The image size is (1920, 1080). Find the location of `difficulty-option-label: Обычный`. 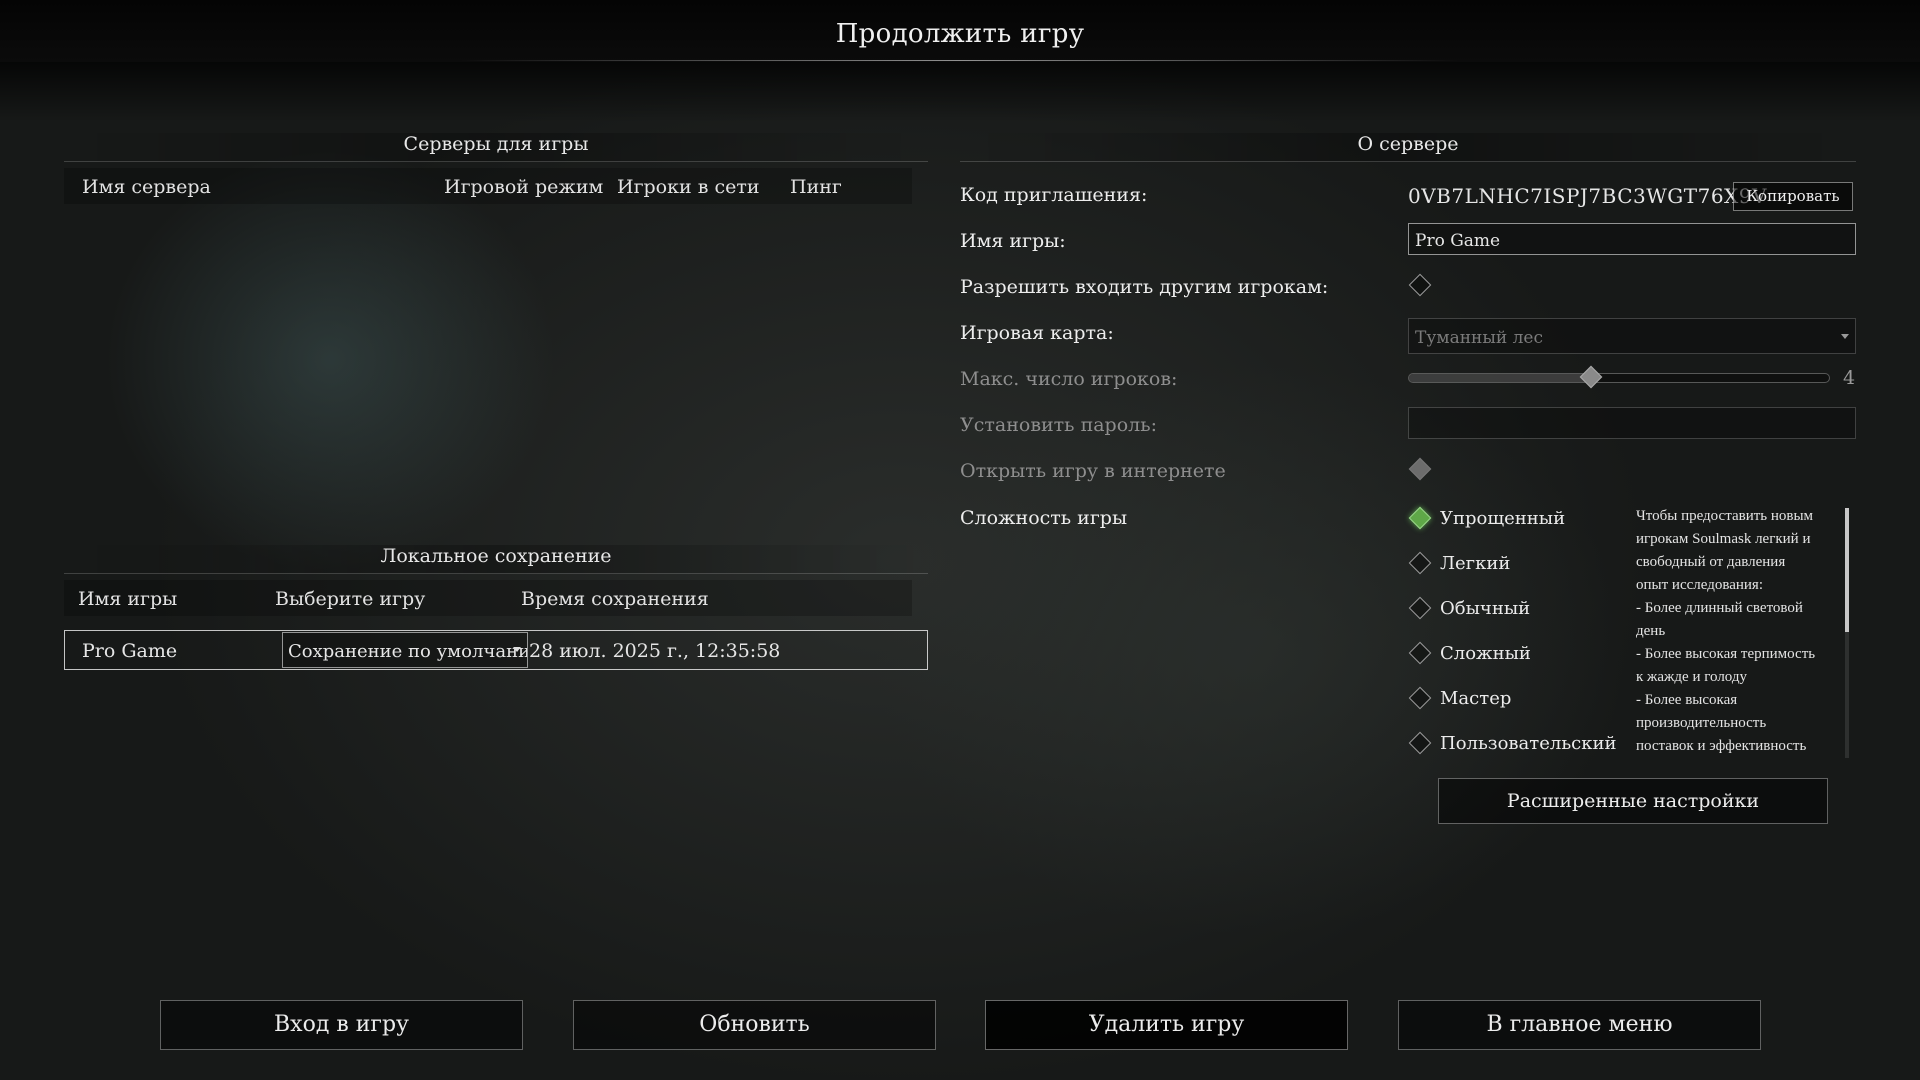

difficulty-option-label: Обычный is located at coordinates (1485, 608).